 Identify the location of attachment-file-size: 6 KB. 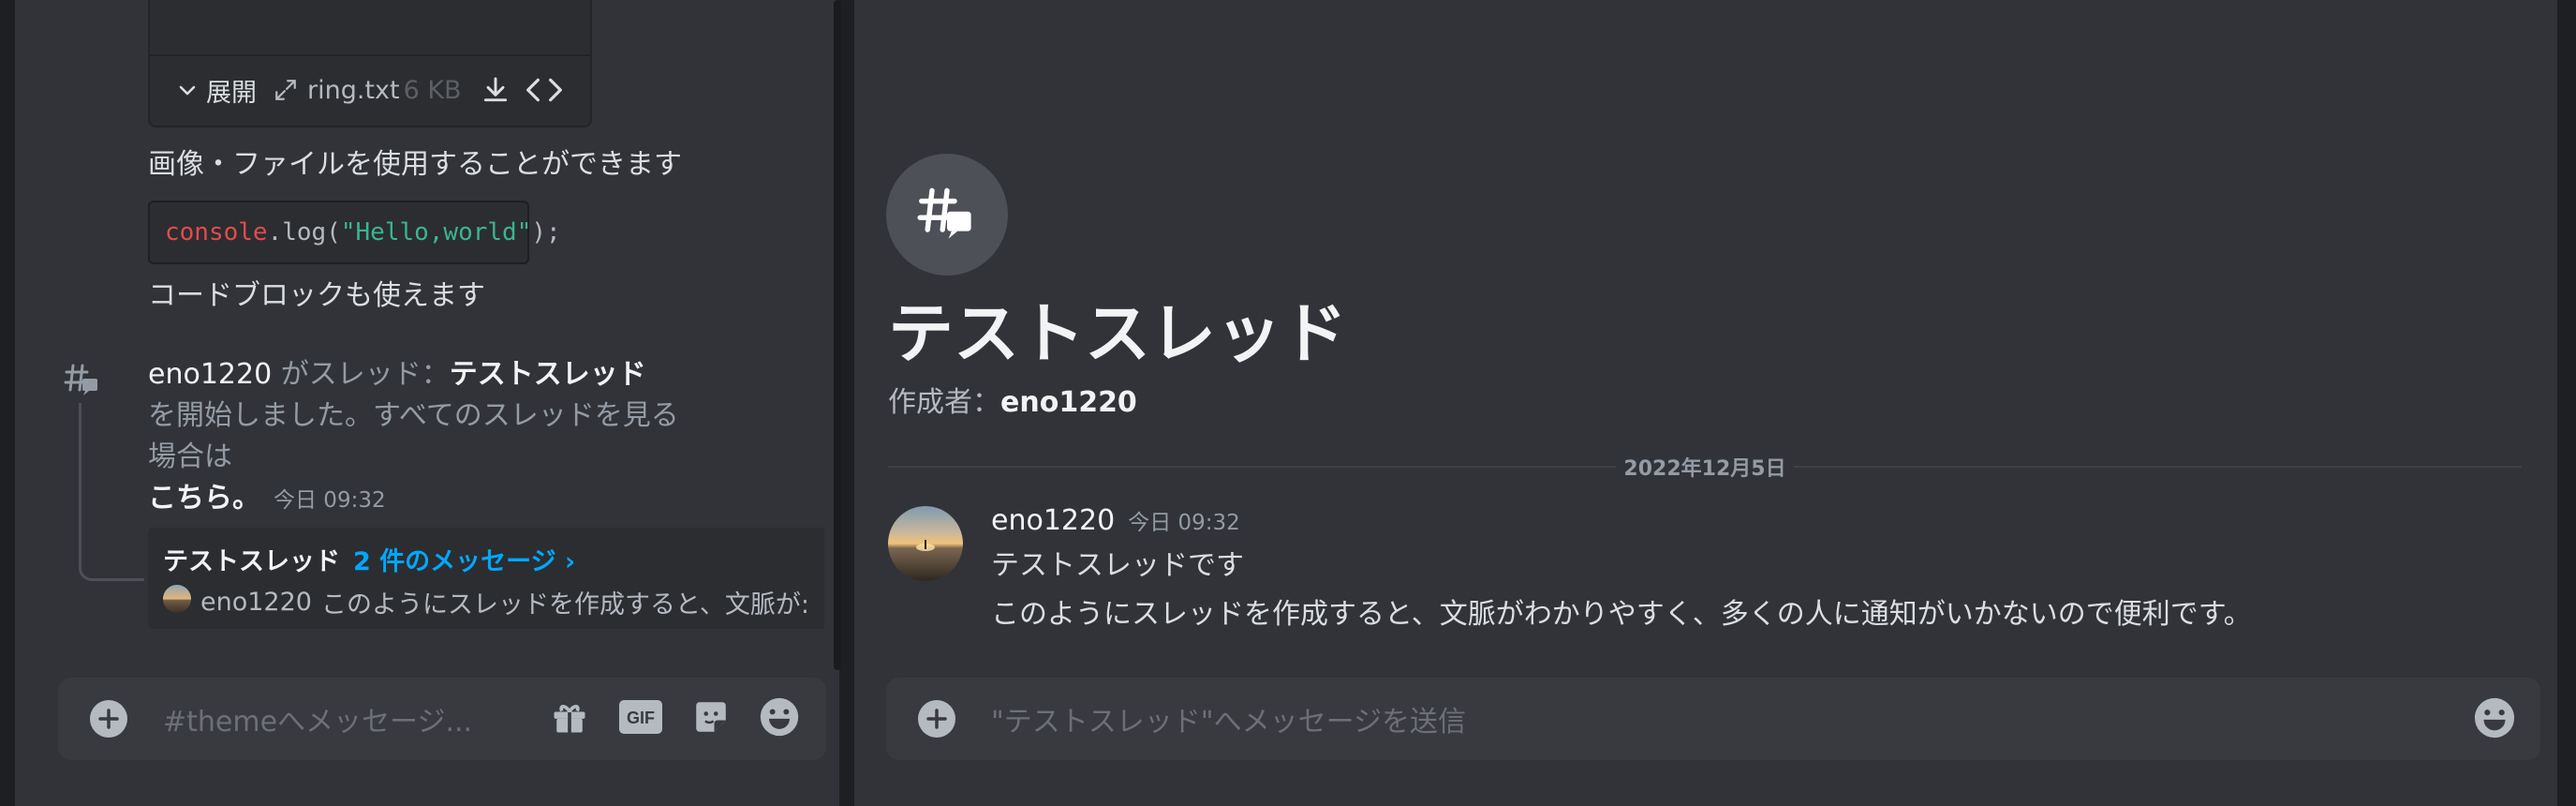
(432, 90).